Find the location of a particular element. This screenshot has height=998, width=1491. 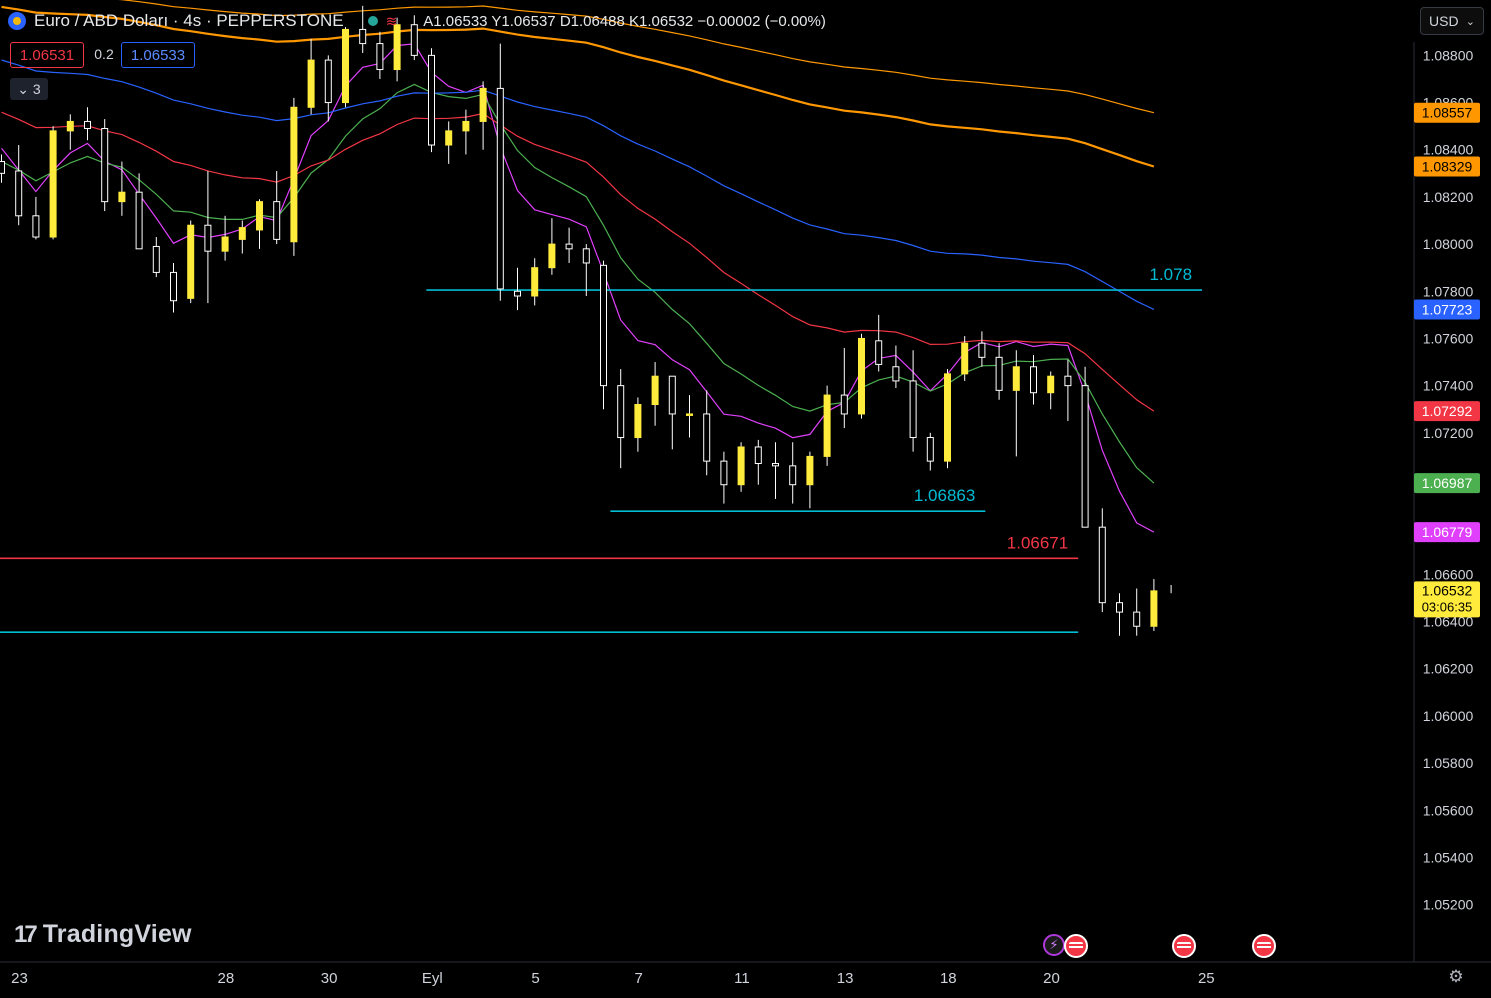

time-tick-label: 5 is located at coordinates (535, 978).